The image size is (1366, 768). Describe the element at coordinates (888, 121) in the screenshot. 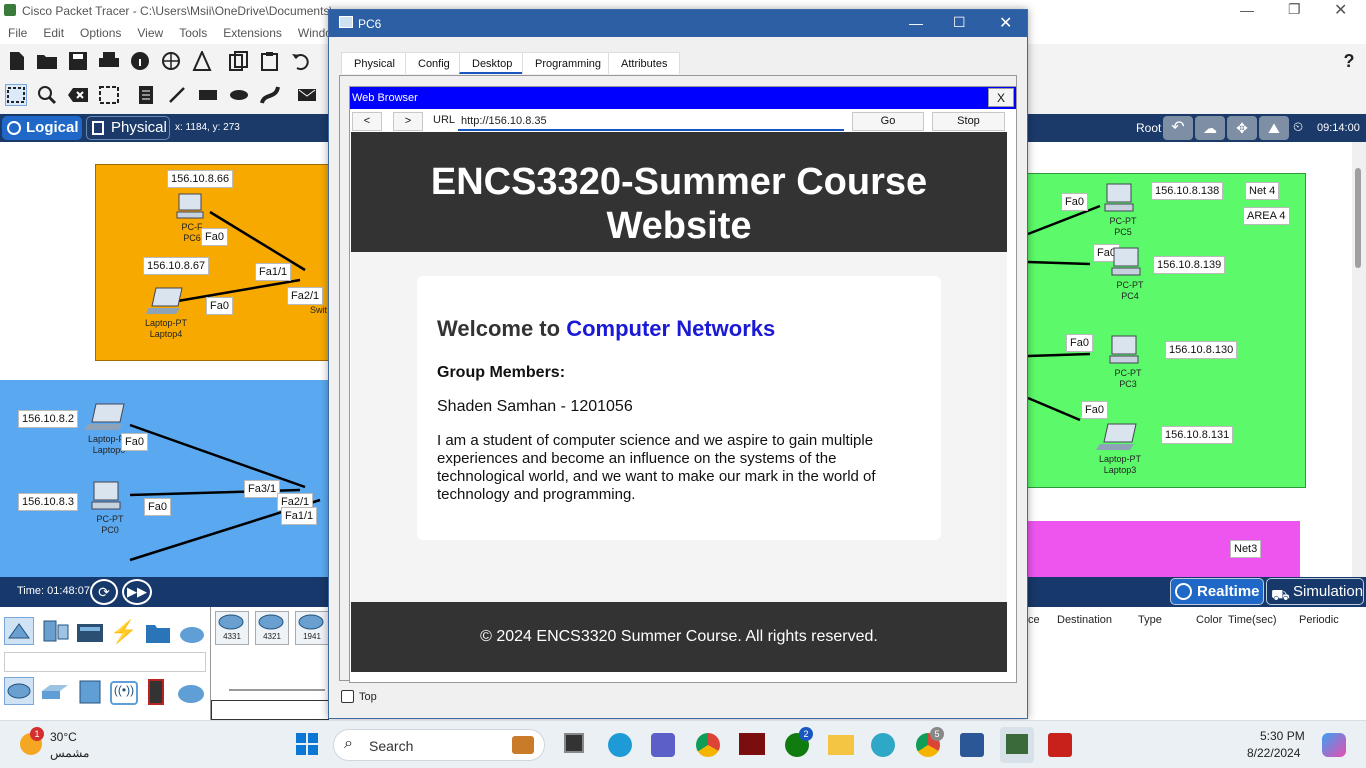

I see `go-button: Go` at that location.